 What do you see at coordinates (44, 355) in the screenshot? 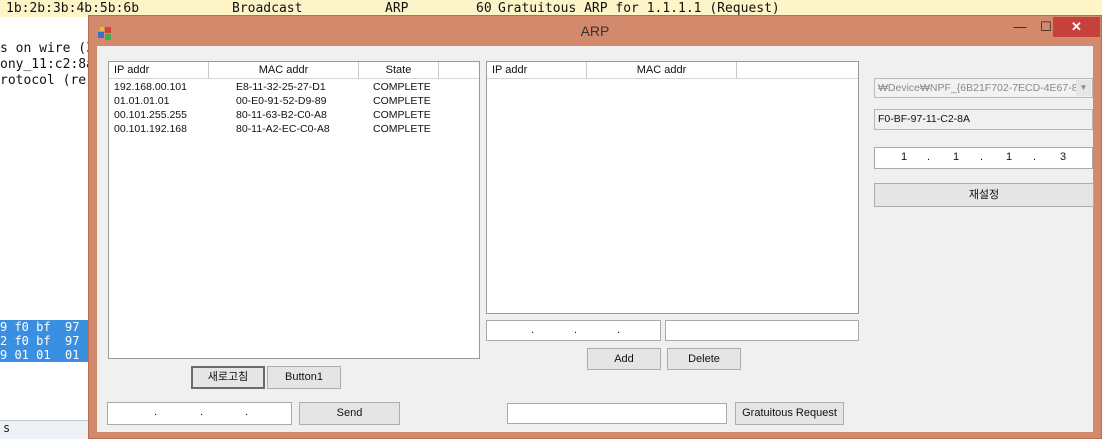
I see `hex-row: 9 01 01 01` at bounding box center [44, 355].